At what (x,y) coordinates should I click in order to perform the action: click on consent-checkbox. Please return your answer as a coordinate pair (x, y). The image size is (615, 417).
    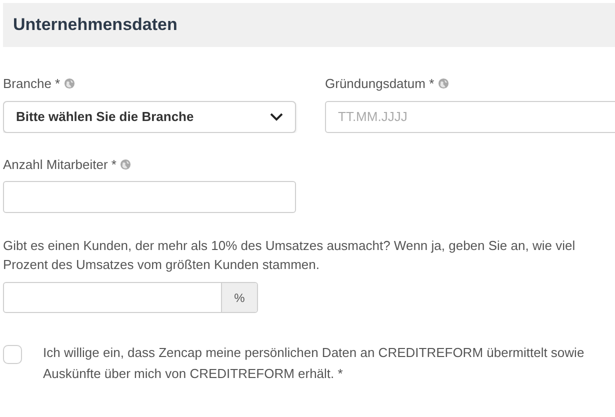
    Looking at the image, I should click on (12, 354).